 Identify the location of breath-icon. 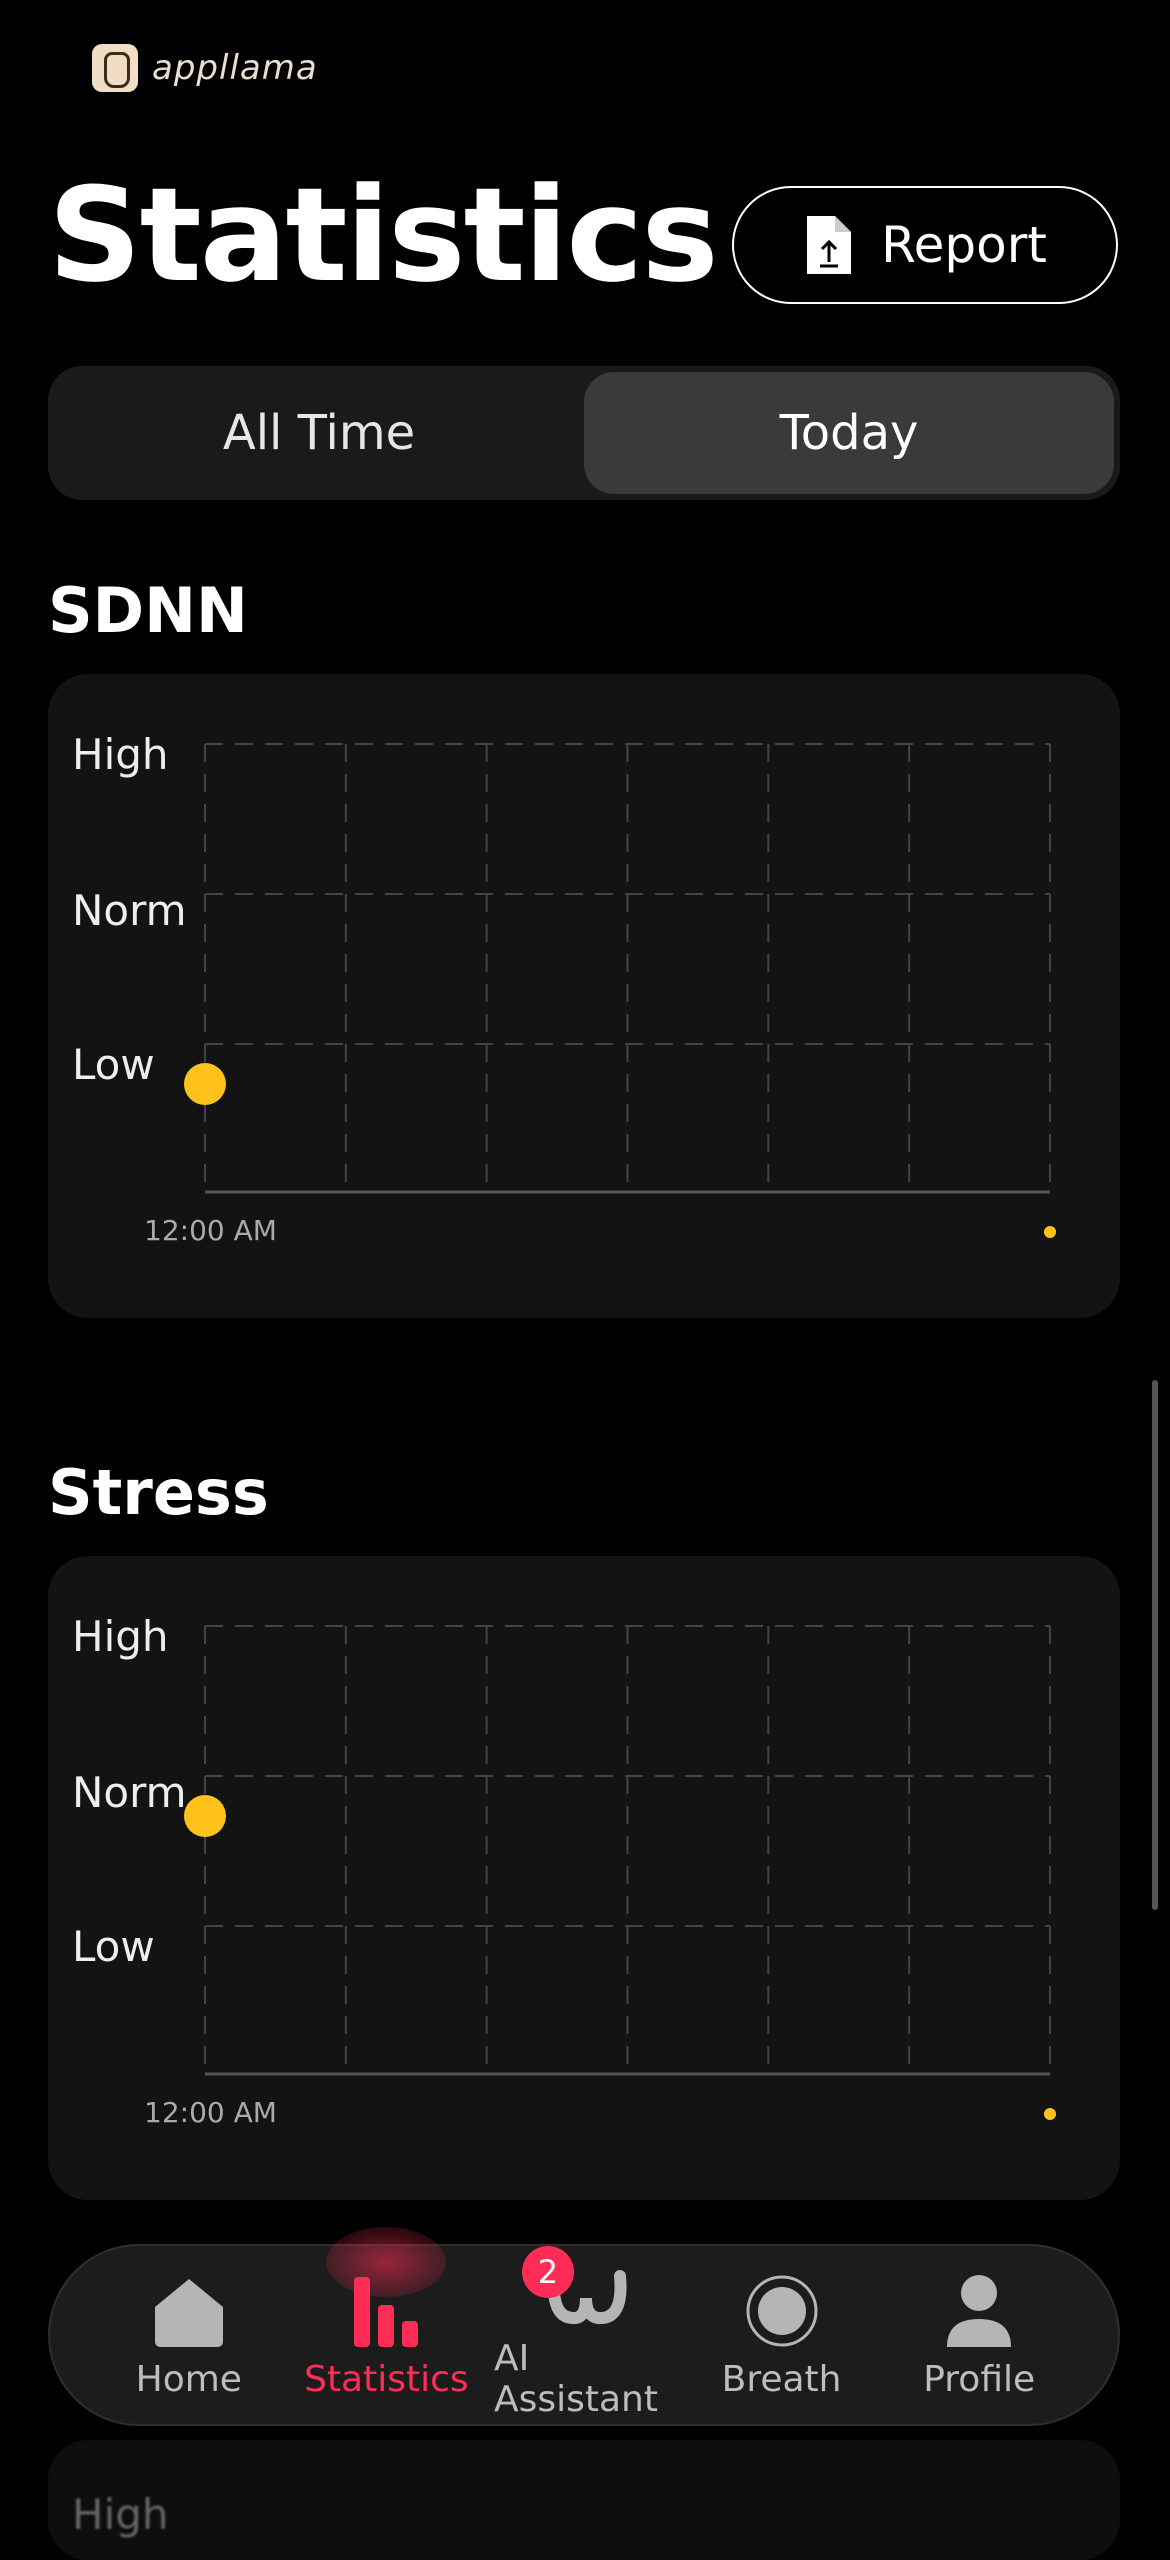
(782, 2310).